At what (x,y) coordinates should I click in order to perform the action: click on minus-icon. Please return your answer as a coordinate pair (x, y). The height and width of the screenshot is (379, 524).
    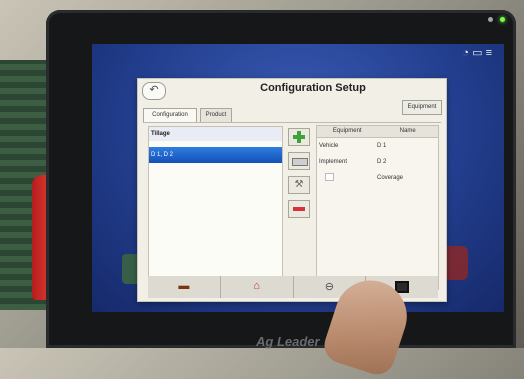
    Looking at the image, I should click on (299, 209).